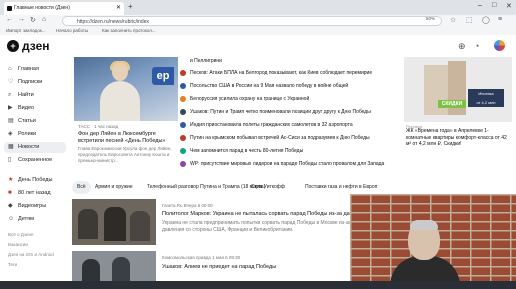 The image size is (516, 289). What do you see at coordinates (453, 20) in the screenshot?
I see `star-icon: ☆` at bounding box center [453, 20].